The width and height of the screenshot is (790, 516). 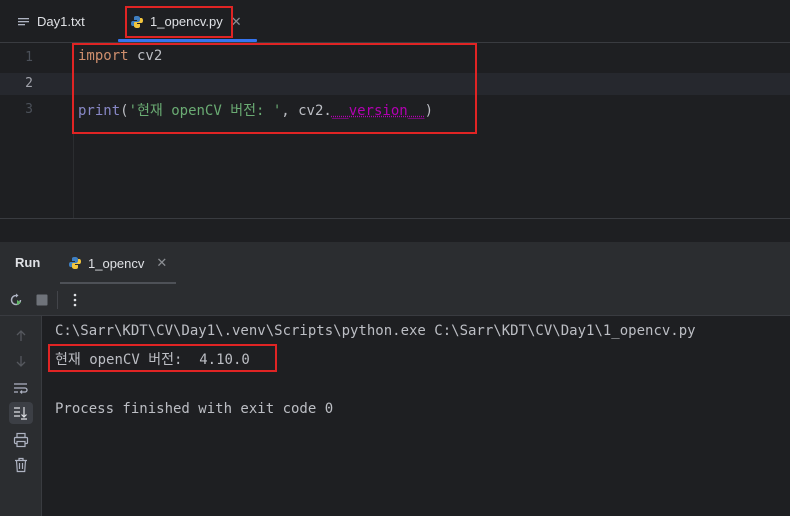 What do you see at coordinates (28, 262) in the screenshot?
I see `run-panel-title: Run` at bounding box center [28, 262].